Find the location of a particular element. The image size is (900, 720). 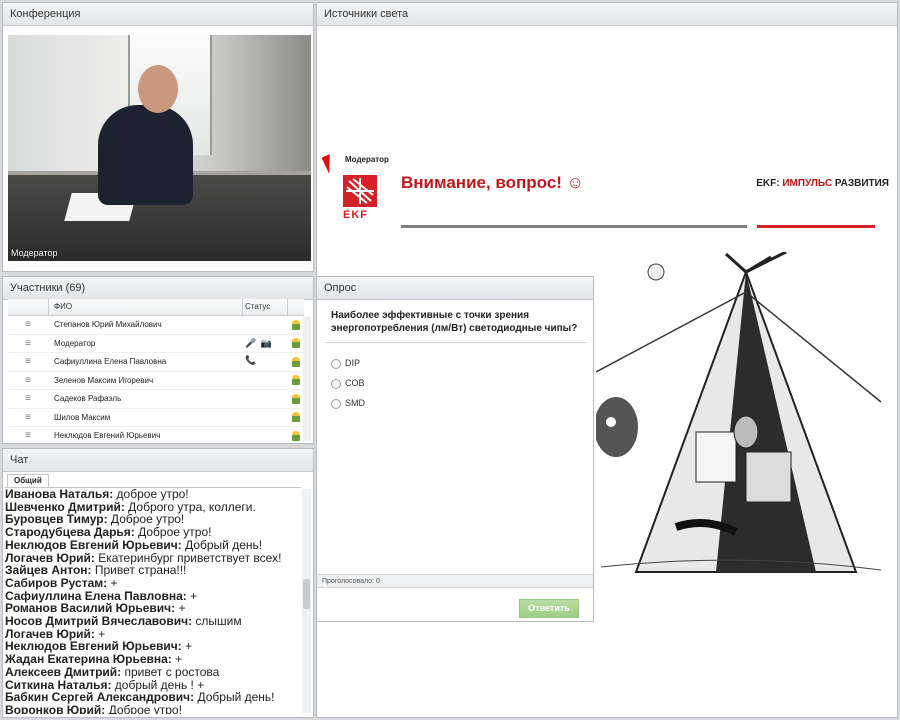

conference-title: Конференция is located at coordinates (158, 14).